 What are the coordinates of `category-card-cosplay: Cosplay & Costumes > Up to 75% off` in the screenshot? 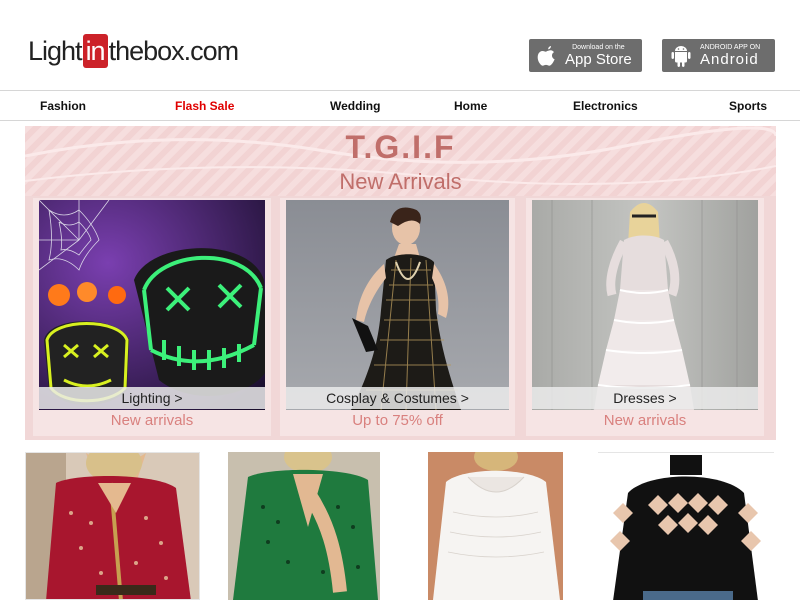 It's located at (397, 317).